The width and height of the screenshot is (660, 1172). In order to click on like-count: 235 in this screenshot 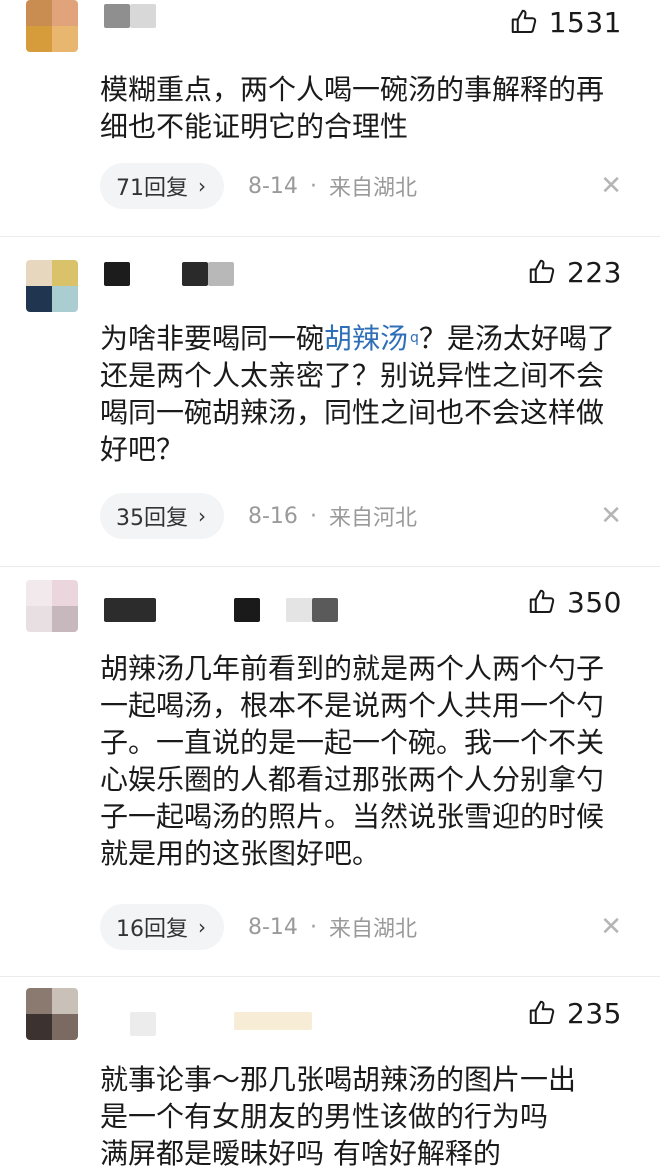, I will do `click(594, 1013)`.